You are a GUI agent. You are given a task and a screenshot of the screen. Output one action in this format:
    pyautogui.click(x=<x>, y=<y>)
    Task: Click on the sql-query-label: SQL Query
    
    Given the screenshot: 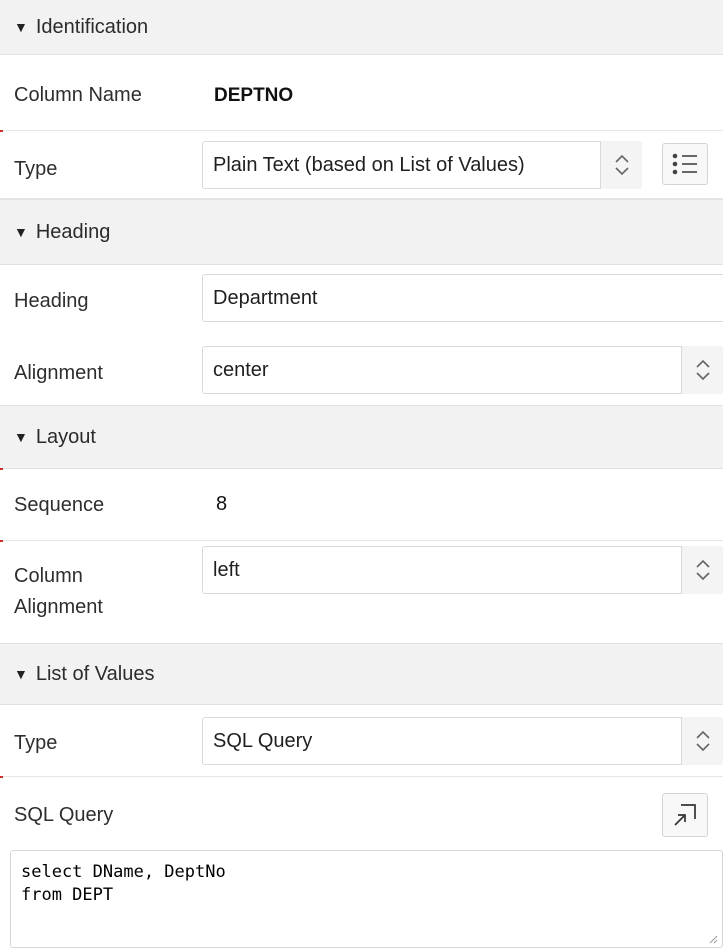 What is the action you would take?
    pyautogui.click(x=64, y=815)
    